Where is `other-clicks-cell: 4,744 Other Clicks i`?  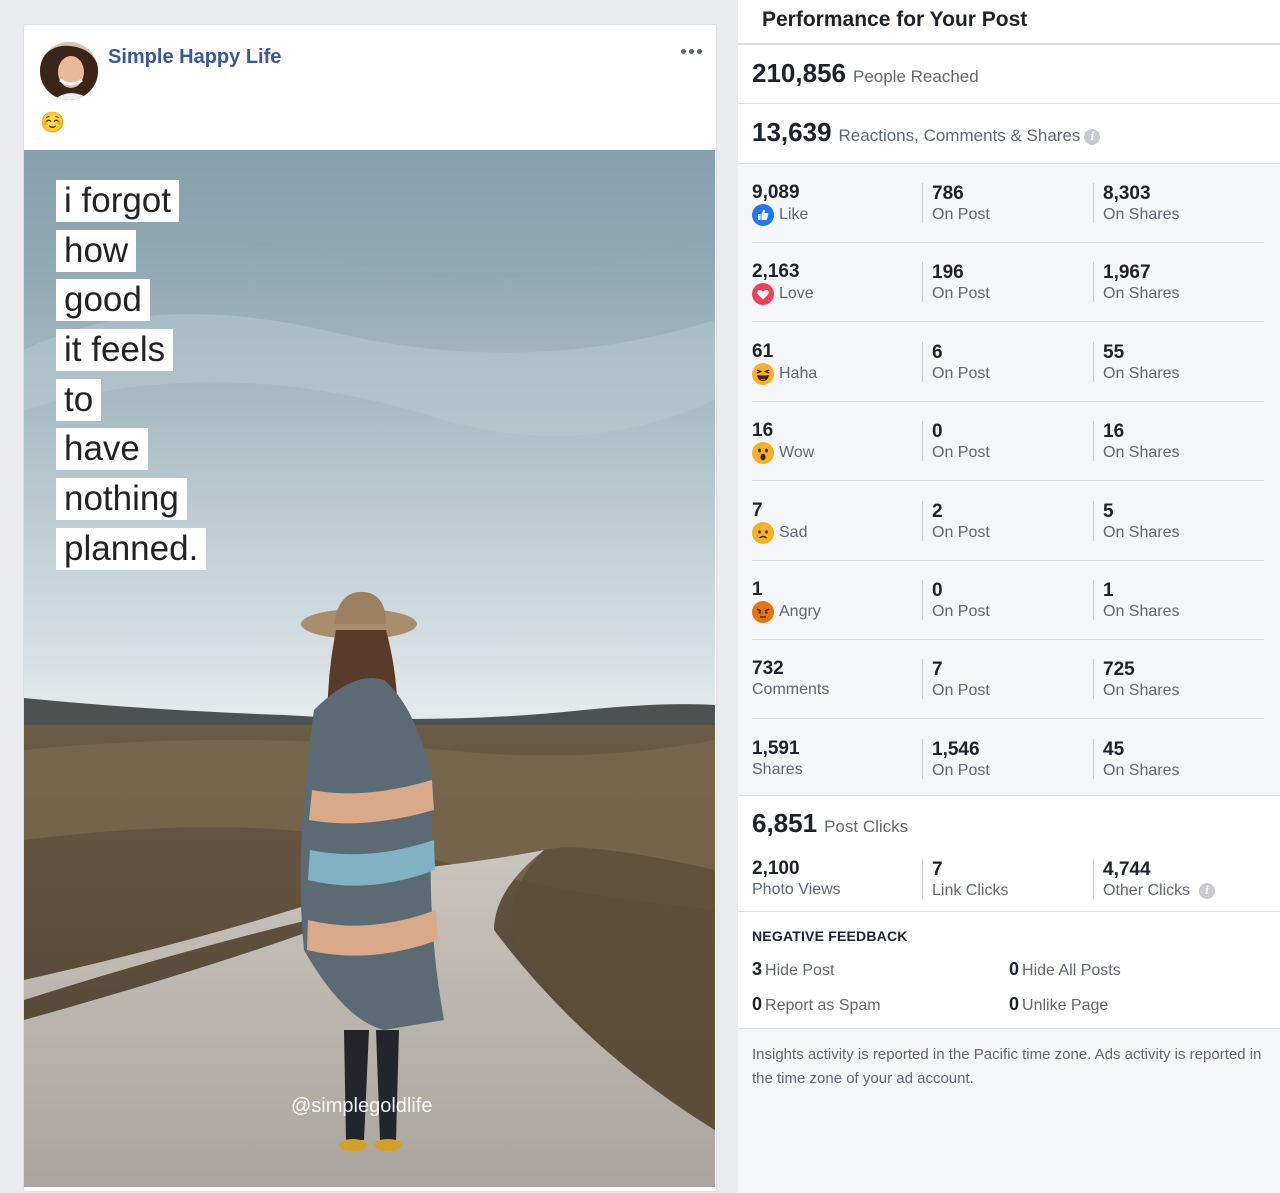 other-clicks-cell: 4,744 Other Clicks i is located at coordinates (1154, 879).